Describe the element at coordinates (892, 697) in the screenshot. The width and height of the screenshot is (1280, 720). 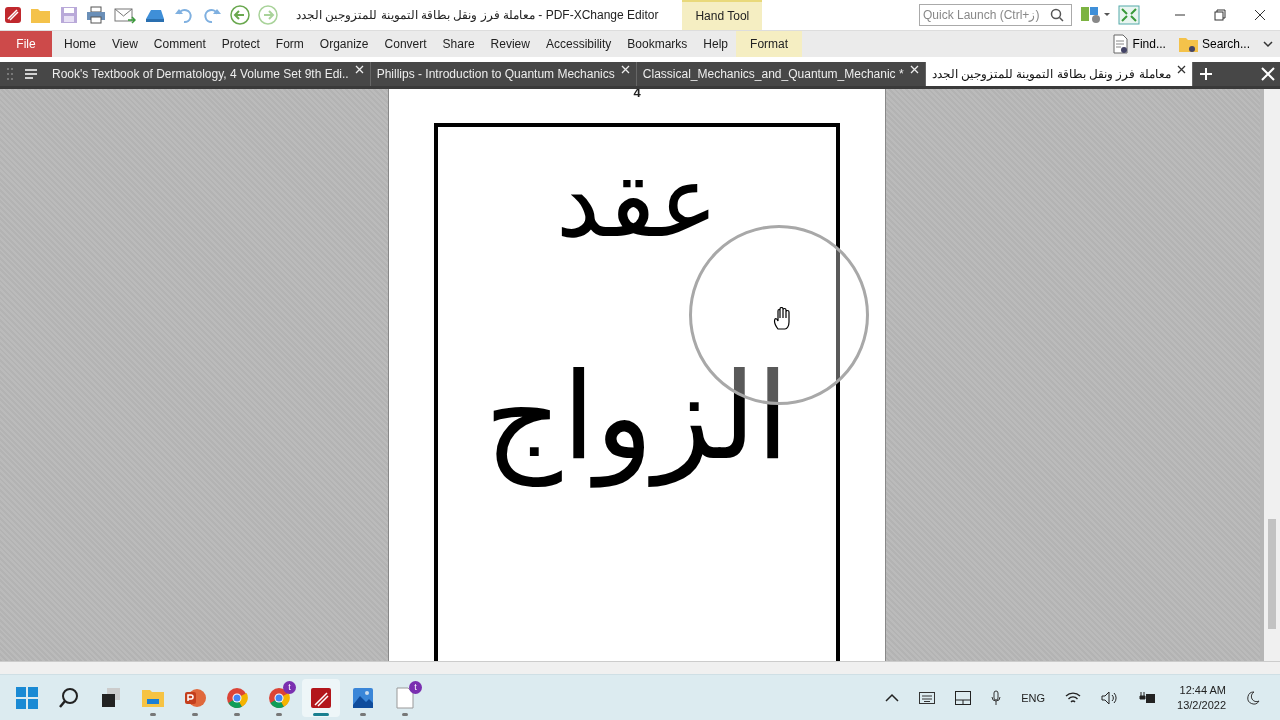
I see `chevron-up-icon` at that location.